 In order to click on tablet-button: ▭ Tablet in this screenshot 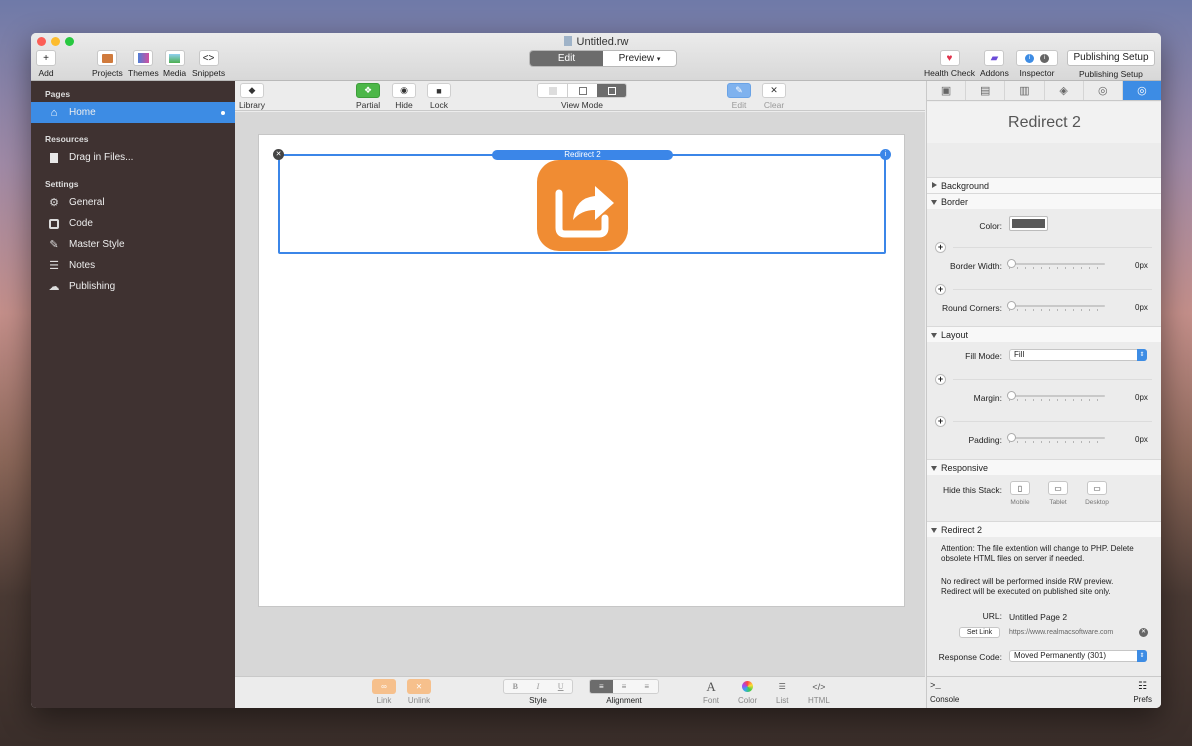, I will do `click(1058, 493)`.